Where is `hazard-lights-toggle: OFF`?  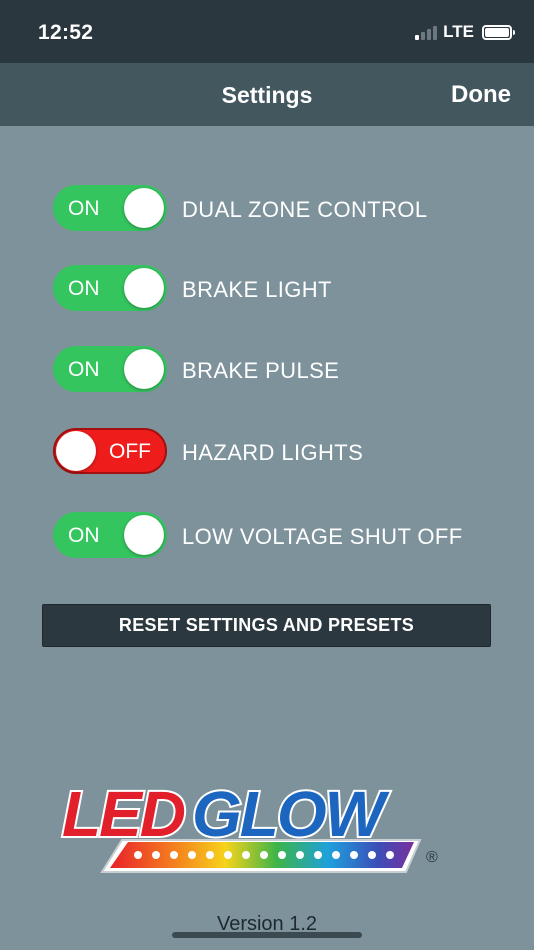
hazard-lights-toggle: OFF is located at coordinates (110, 451).